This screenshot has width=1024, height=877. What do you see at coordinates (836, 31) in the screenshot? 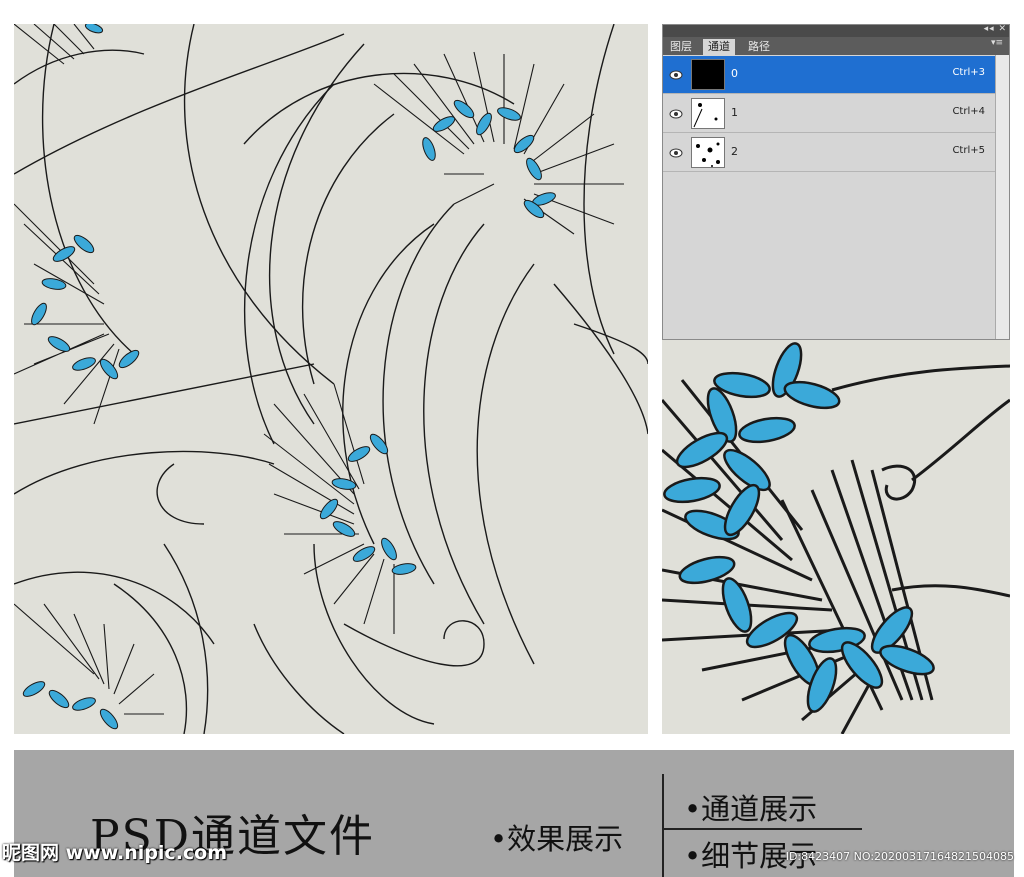
I see `panel-titlebar: ◂◂ ✕` at bounding box center [836, 31].